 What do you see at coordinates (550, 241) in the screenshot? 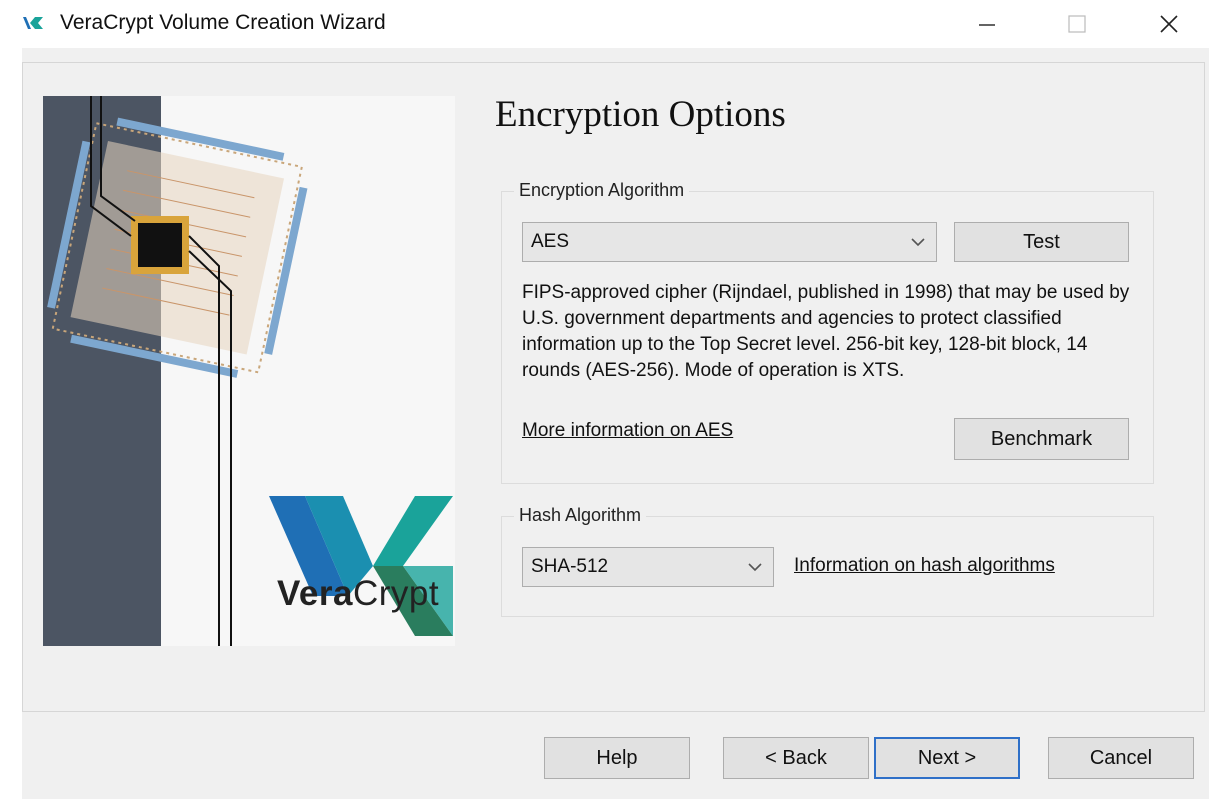
I see `encryption-algorithm-value: AES` at bounding box center [550, 241].